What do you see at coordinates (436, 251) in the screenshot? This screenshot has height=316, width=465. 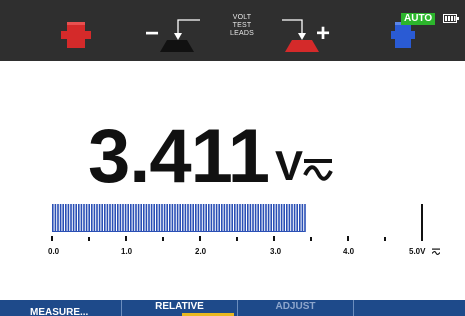 I see `range-ac-dc-icon` at bounding box center [436, 251].